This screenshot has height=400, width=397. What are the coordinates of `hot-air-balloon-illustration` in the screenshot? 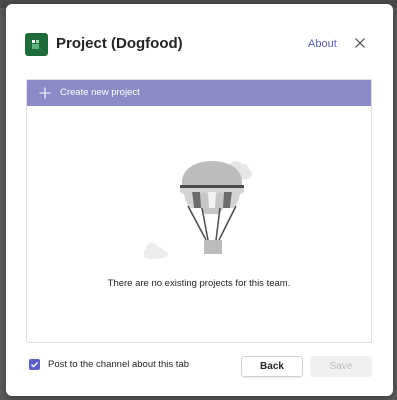 It's located at (198, 210).